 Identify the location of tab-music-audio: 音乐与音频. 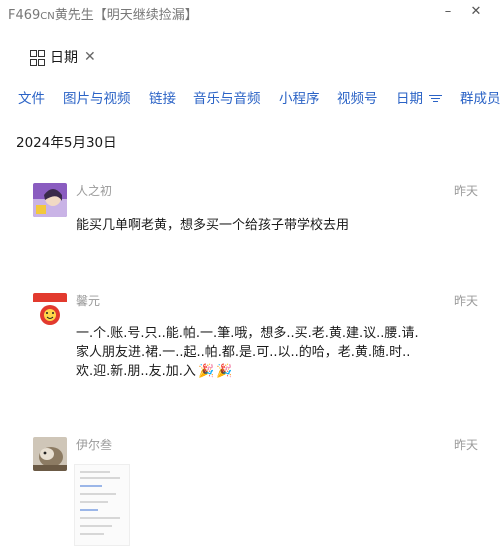
(227, 99).